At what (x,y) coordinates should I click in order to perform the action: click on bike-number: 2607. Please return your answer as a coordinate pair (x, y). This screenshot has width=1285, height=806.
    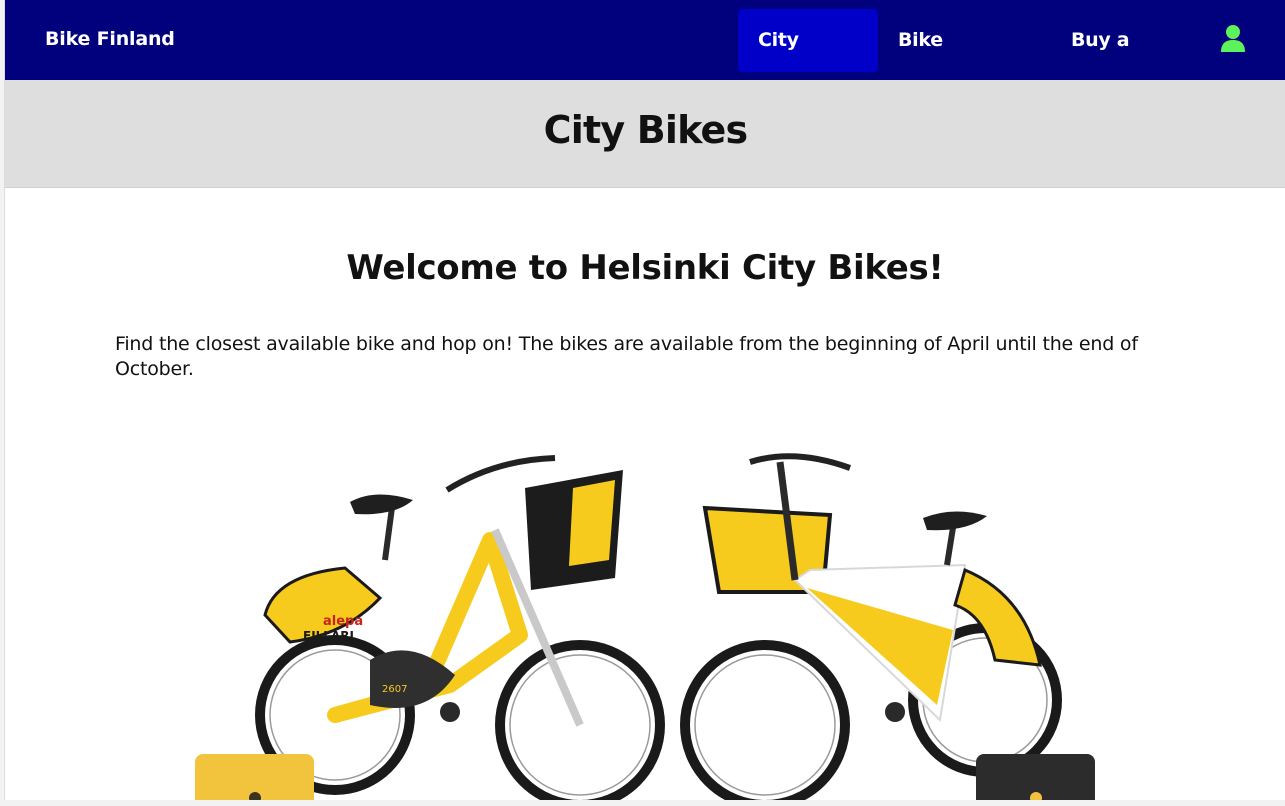
    Looking at the image, I should click on (394, 689).